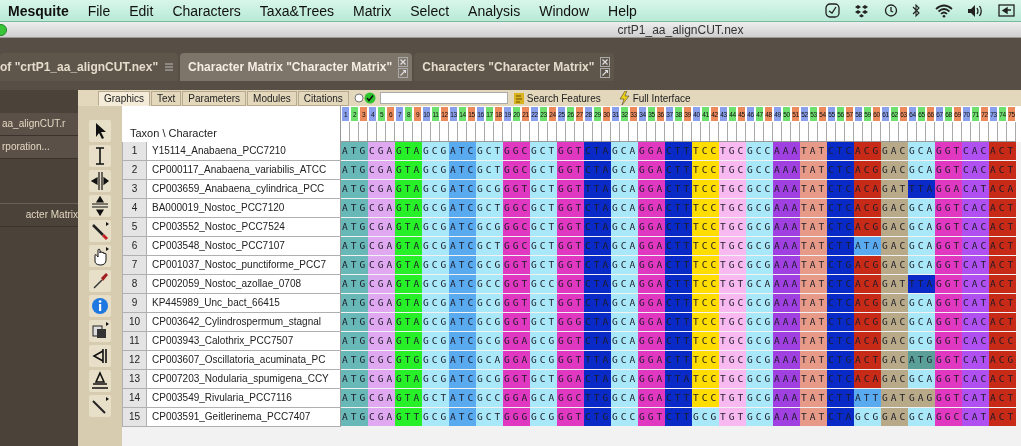  I want to click on taxon-name: CP003591_Geitlerinema_PCC7407, so click(244, 417).